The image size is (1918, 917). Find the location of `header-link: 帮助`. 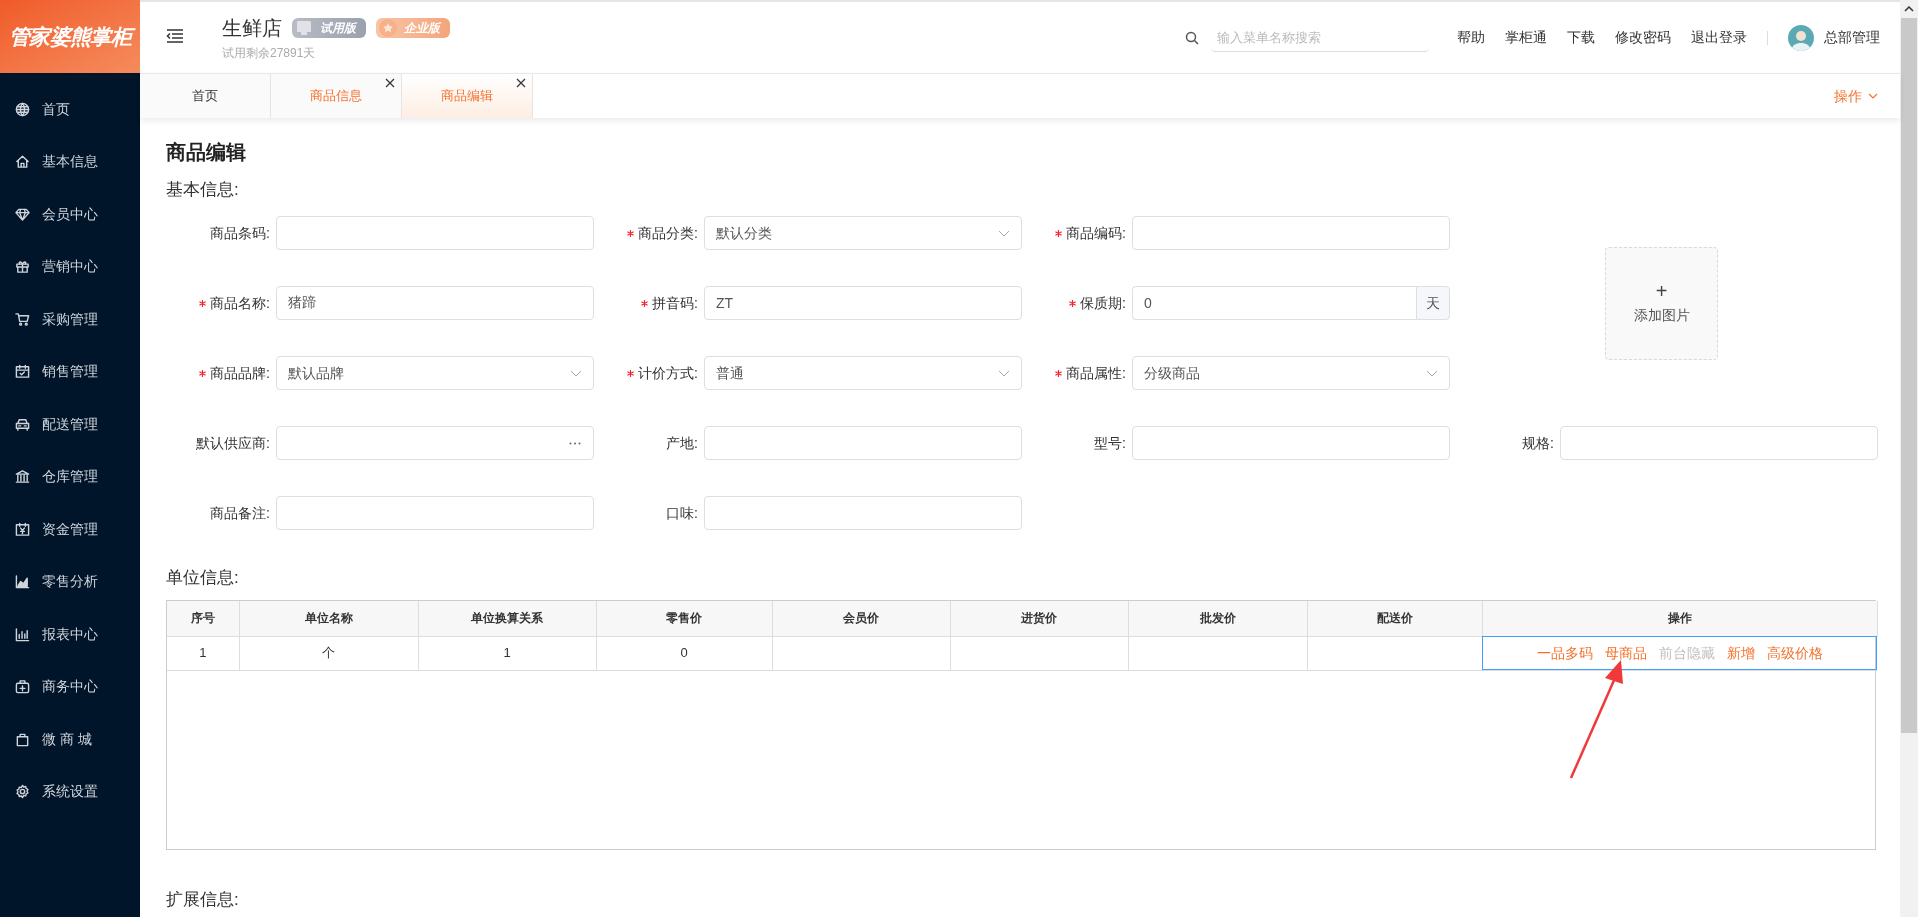

header-link: 帮助 is located at coordinates (1471, 37).